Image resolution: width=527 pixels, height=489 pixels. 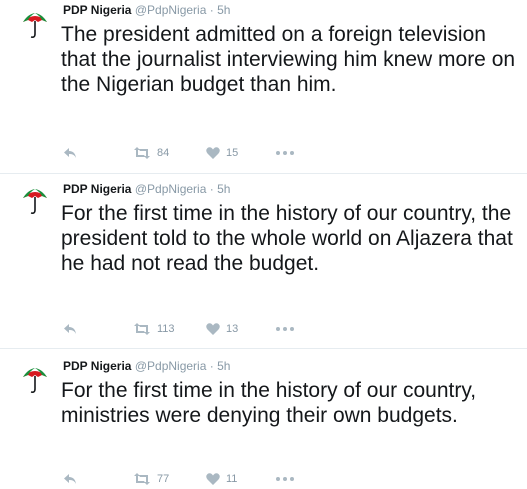 I want to click on tweet-actions: 84 15, so click(x=263, y=153).